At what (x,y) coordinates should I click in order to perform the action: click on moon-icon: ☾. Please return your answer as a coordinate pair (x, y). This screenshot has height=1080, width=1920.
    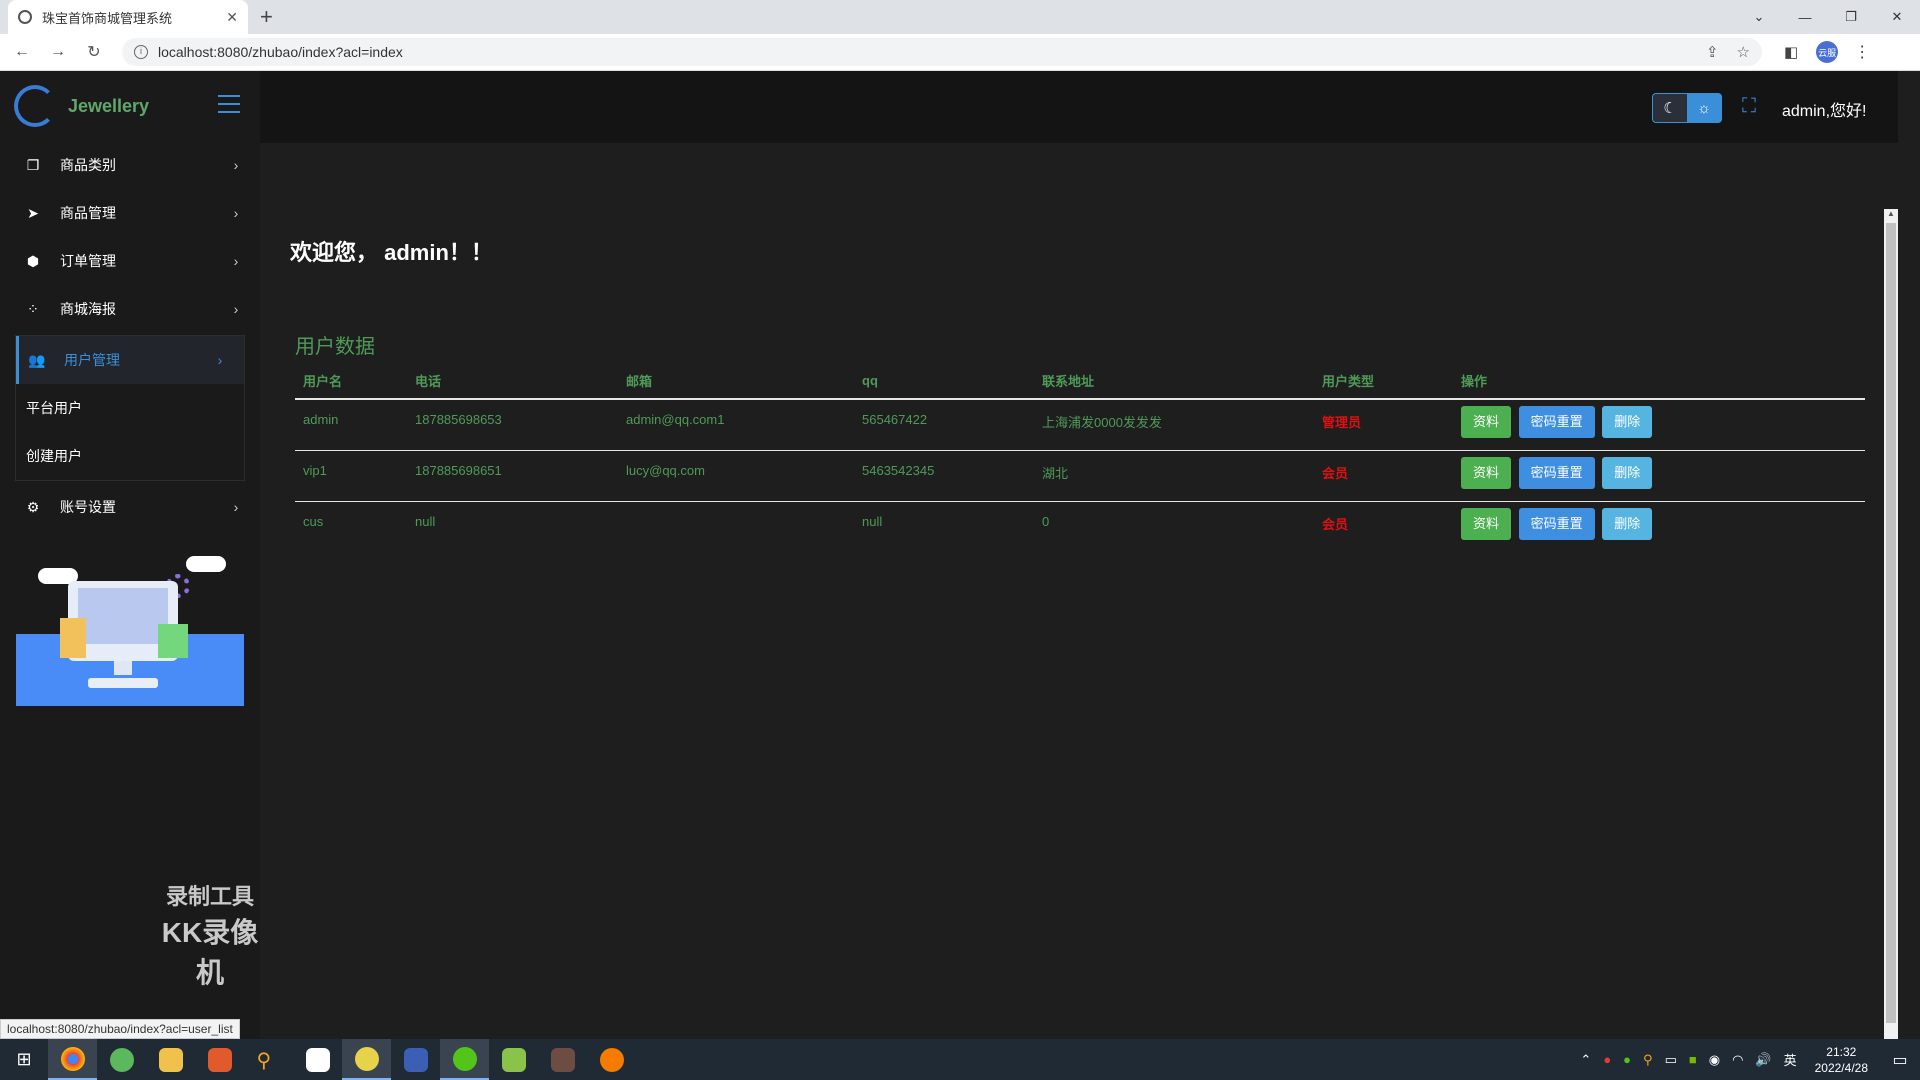
    Looking at the image, I should click on (1670, 108).